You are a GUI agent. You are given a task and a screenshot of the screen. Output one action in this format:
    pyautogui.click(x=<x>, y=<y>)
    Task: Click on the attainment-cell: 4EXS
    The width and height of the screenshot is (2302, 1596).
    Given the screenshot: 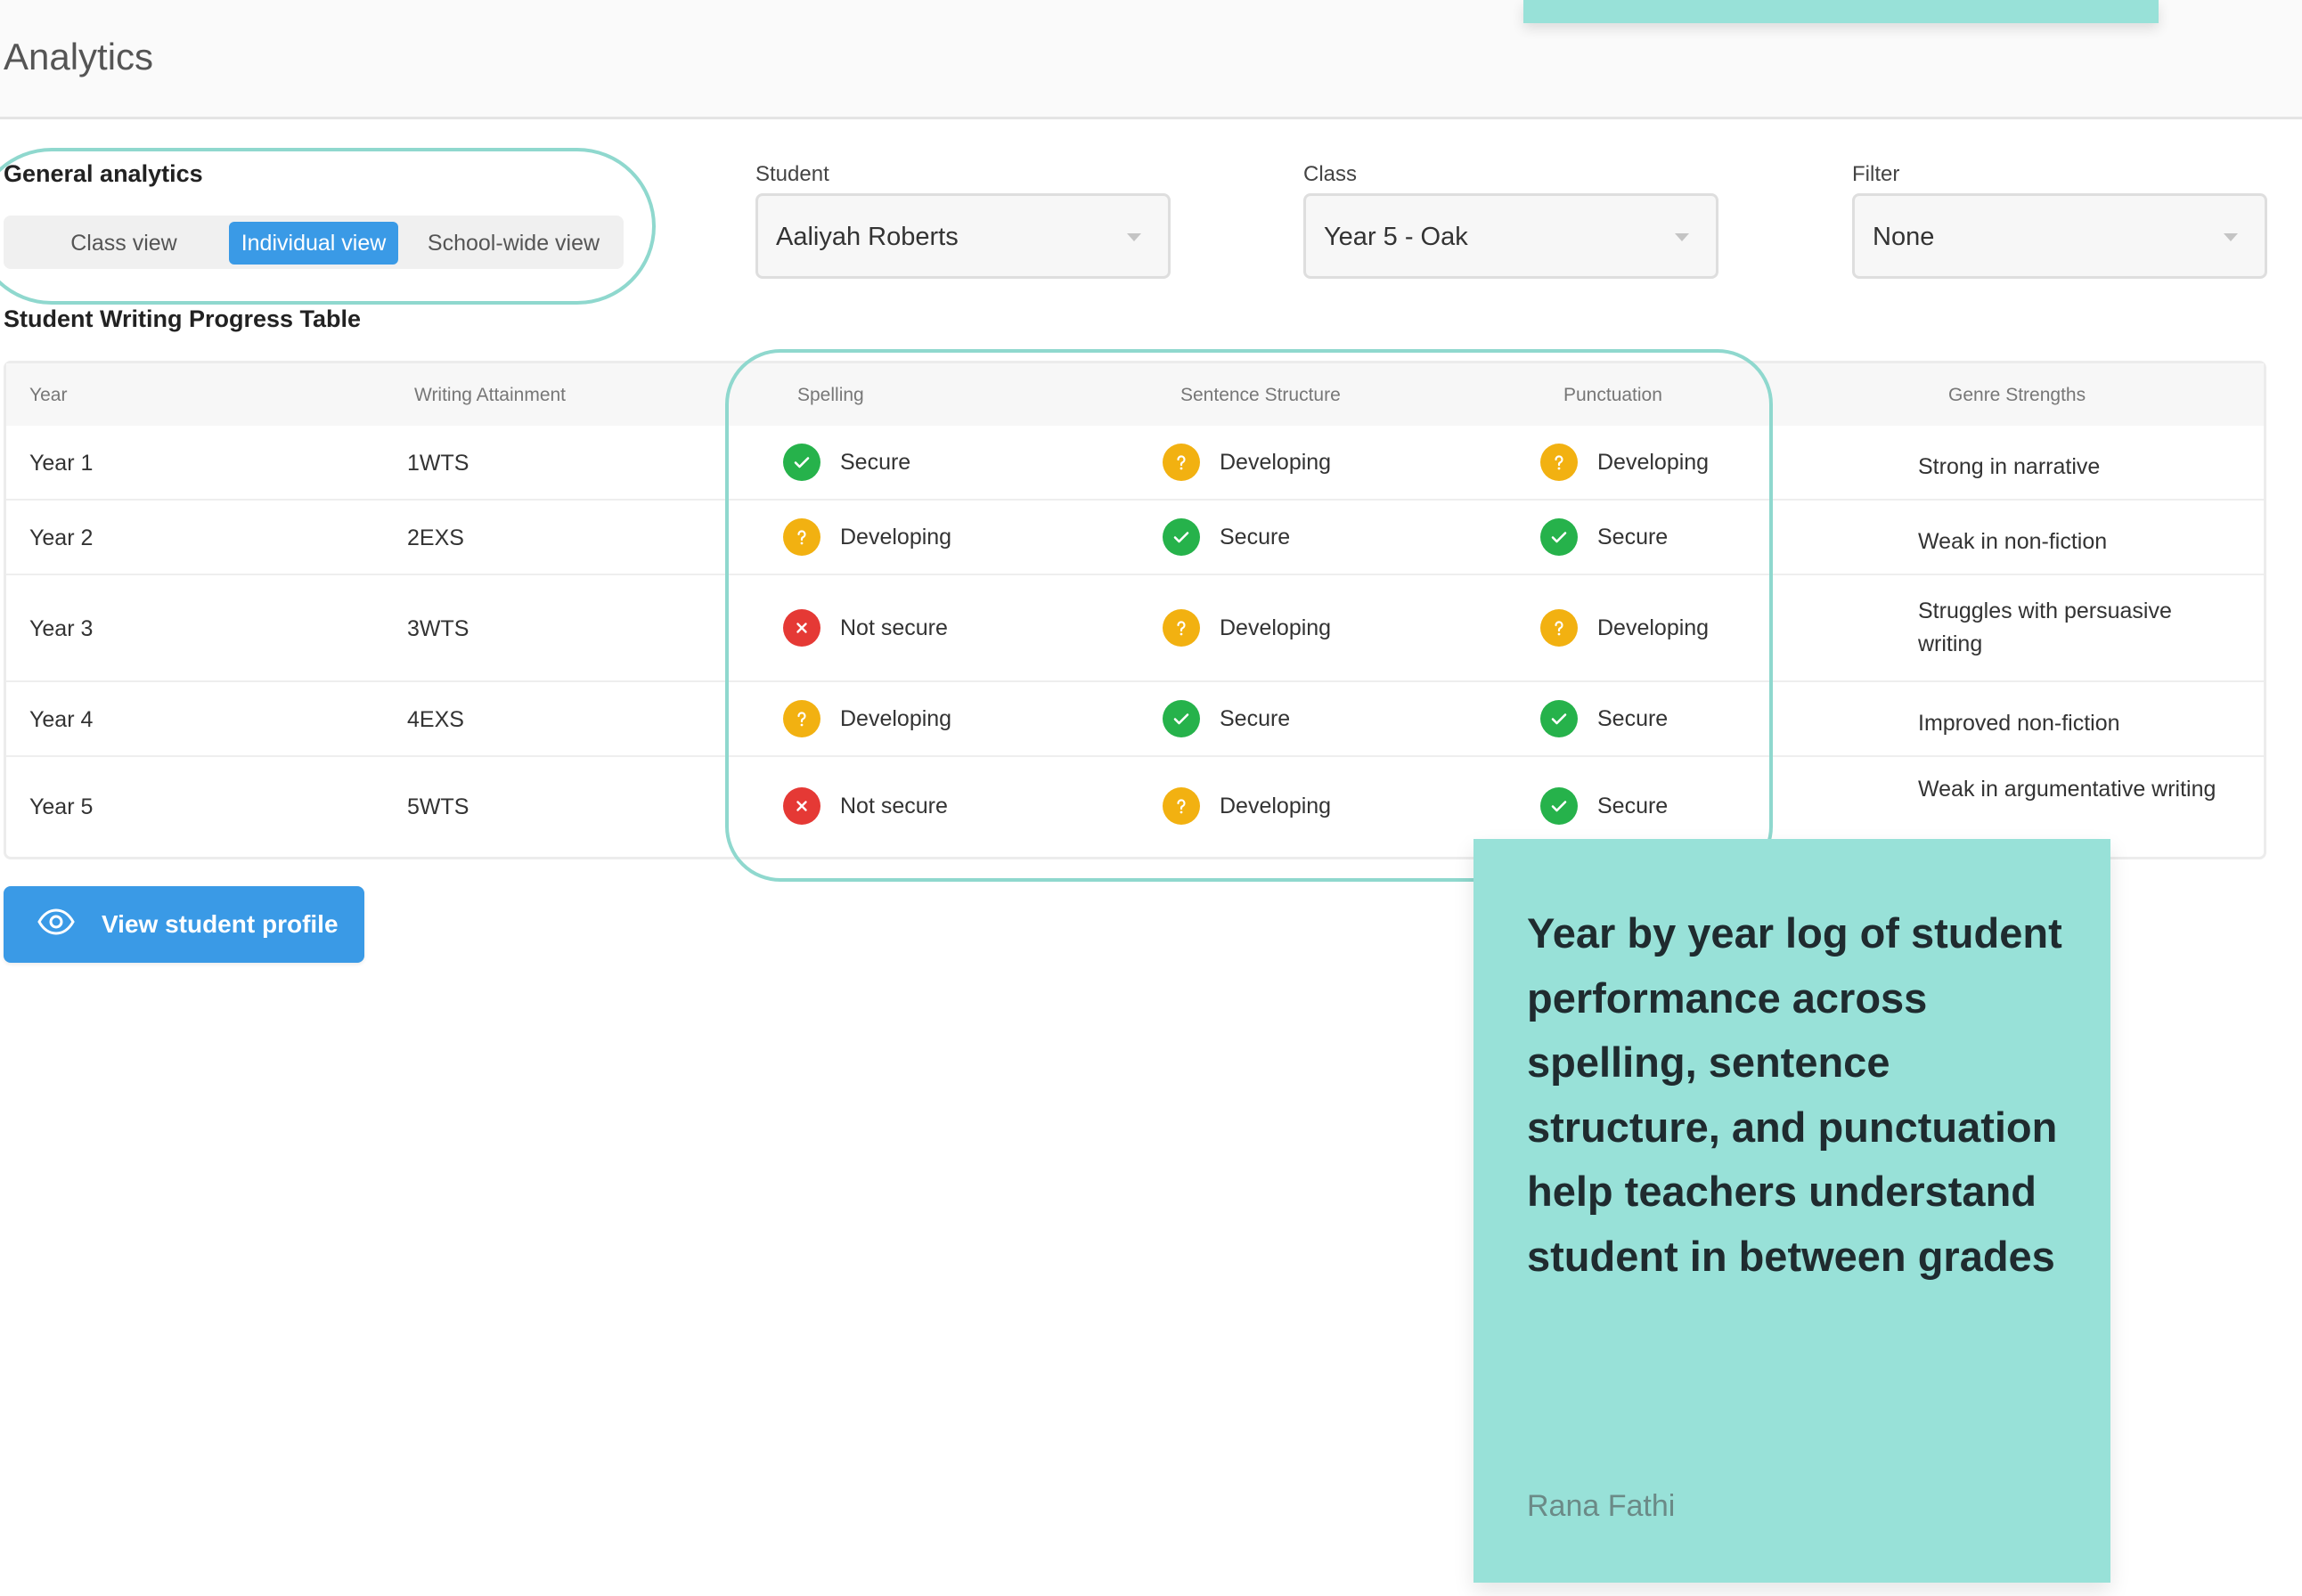 What is the action you would take?
    pyautogui.click(x=435, y=719)
    